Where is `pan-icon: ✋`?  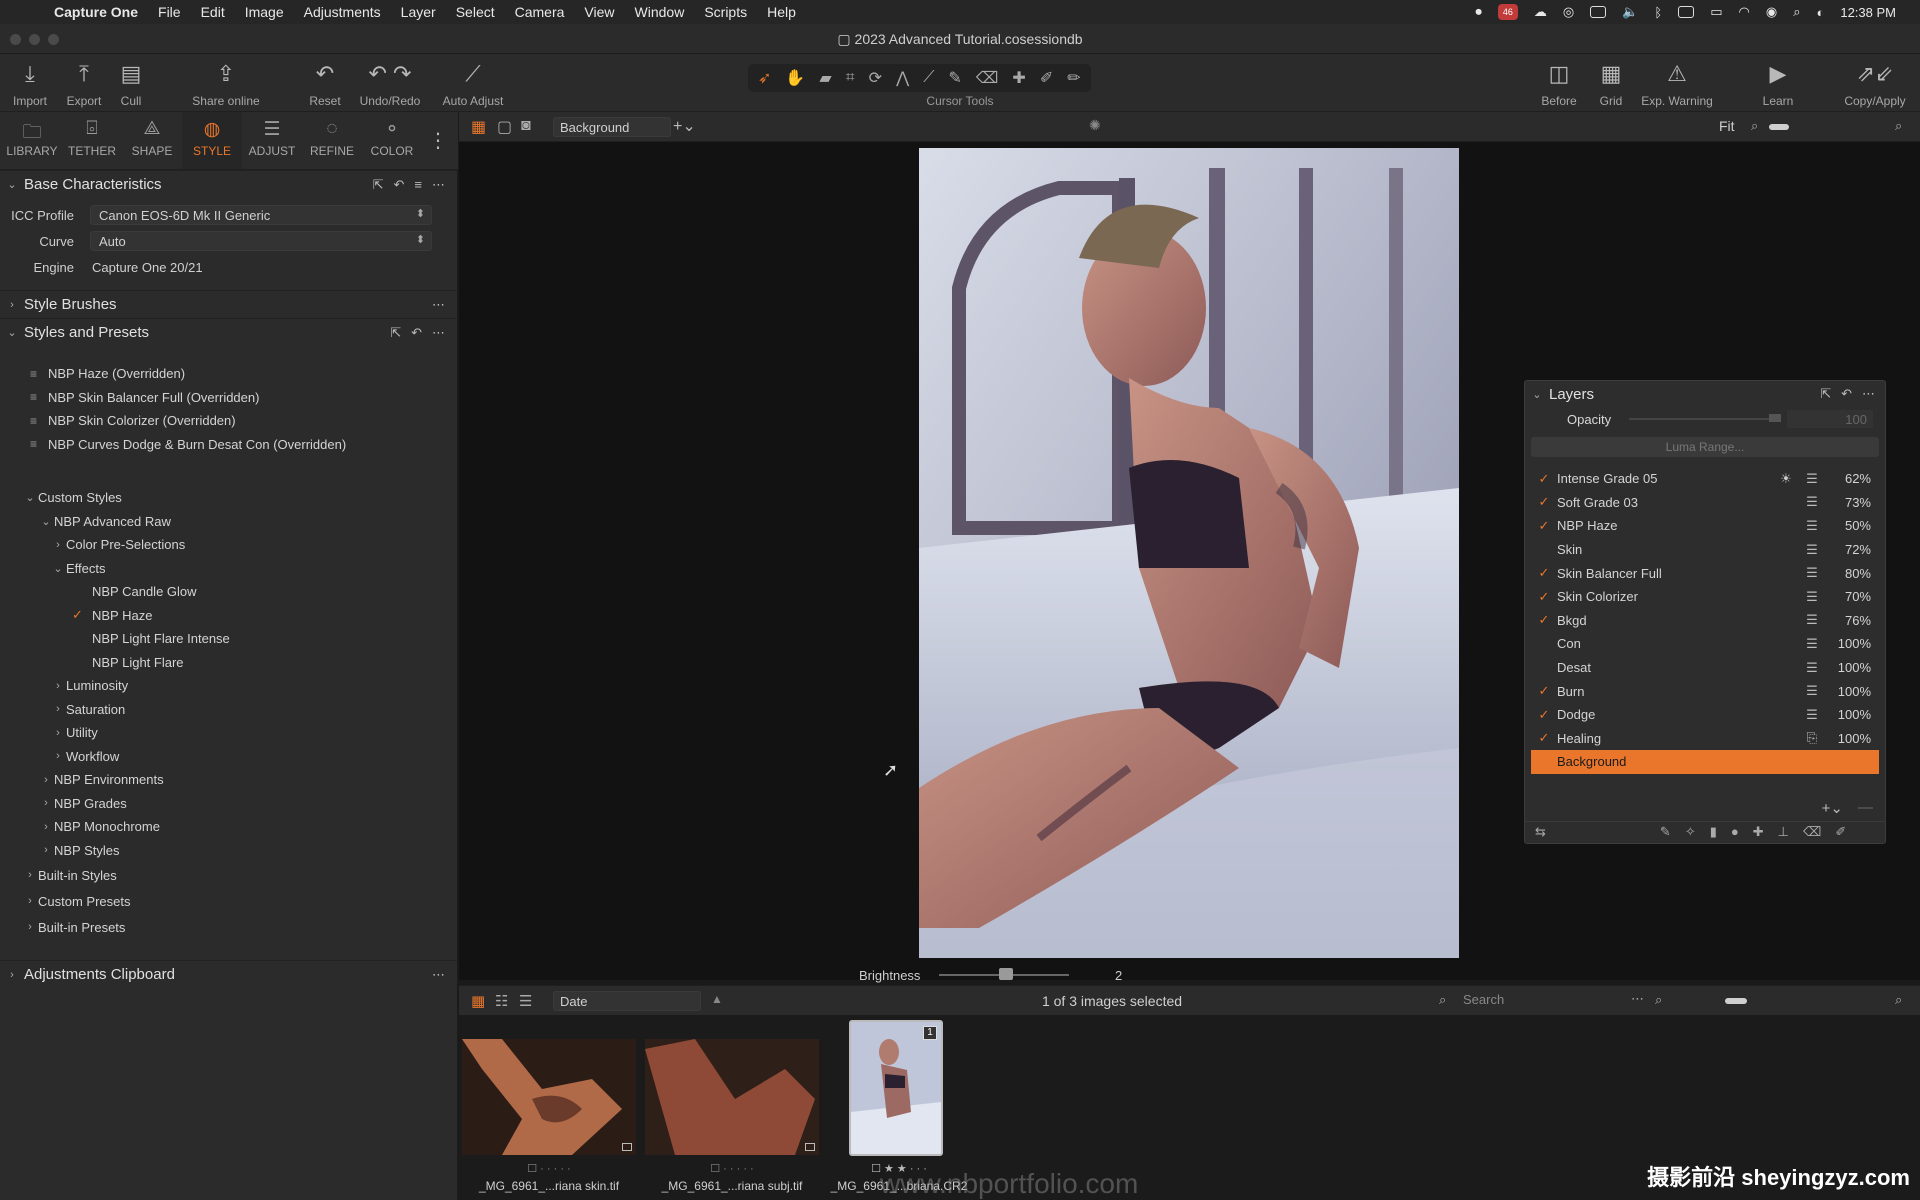
pan-icon: ✋ is located at coordinates (795, 78).